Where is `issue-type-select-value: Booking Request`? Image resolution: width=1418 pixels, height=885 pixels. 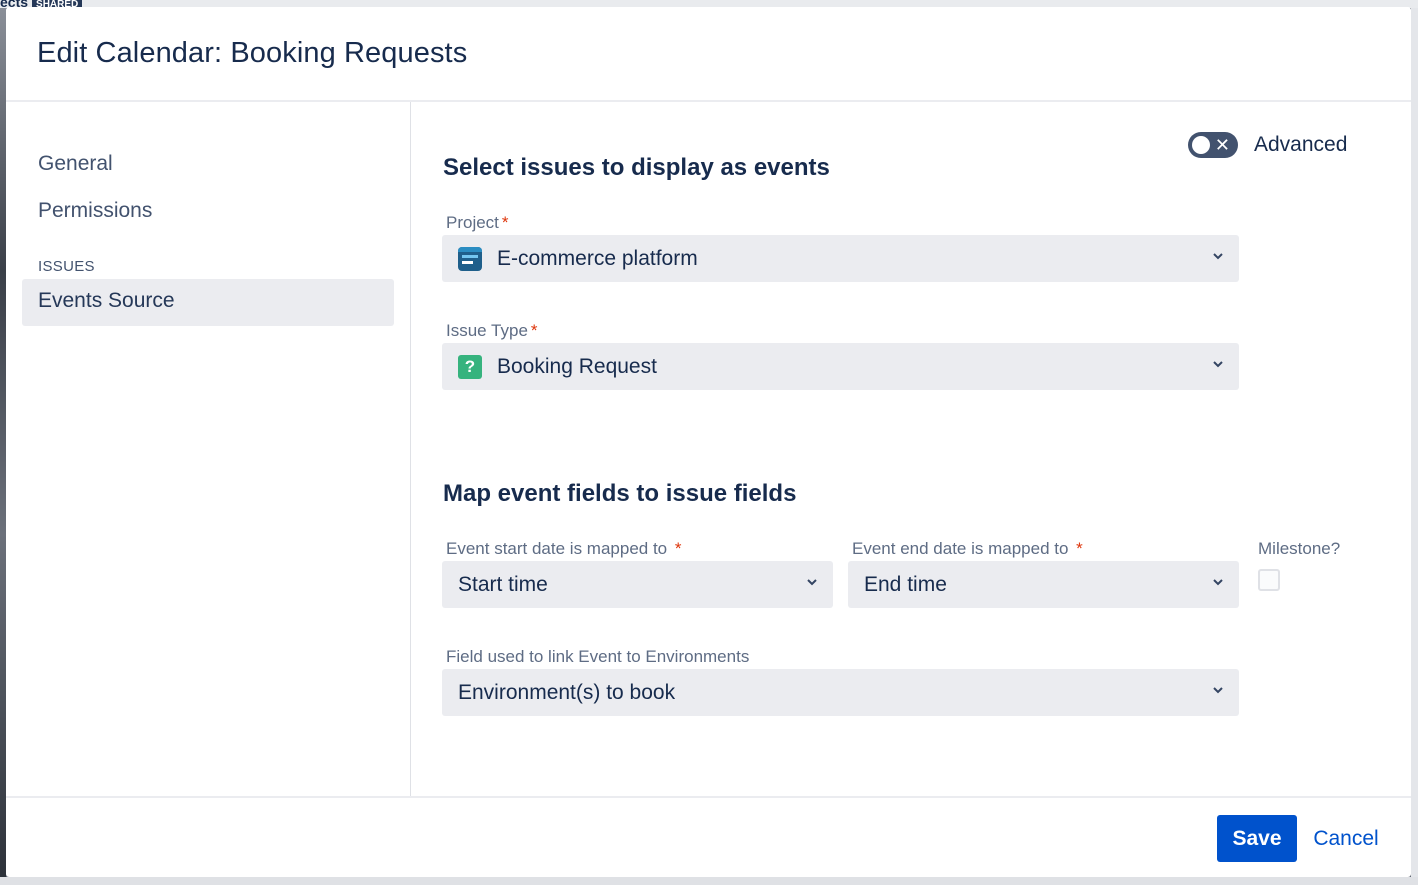
issue-type-select-value: Booking Request is located at coordinates (577, 366).